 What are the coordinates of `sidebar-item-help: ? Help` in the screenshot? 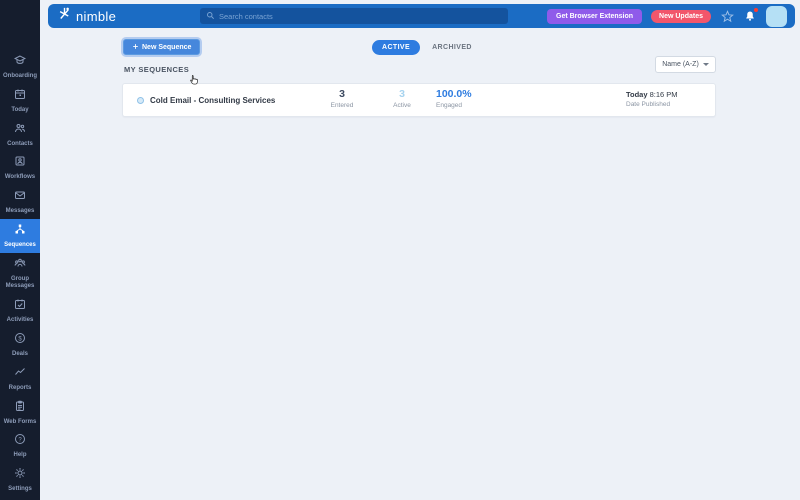 It's located at (20, 446).